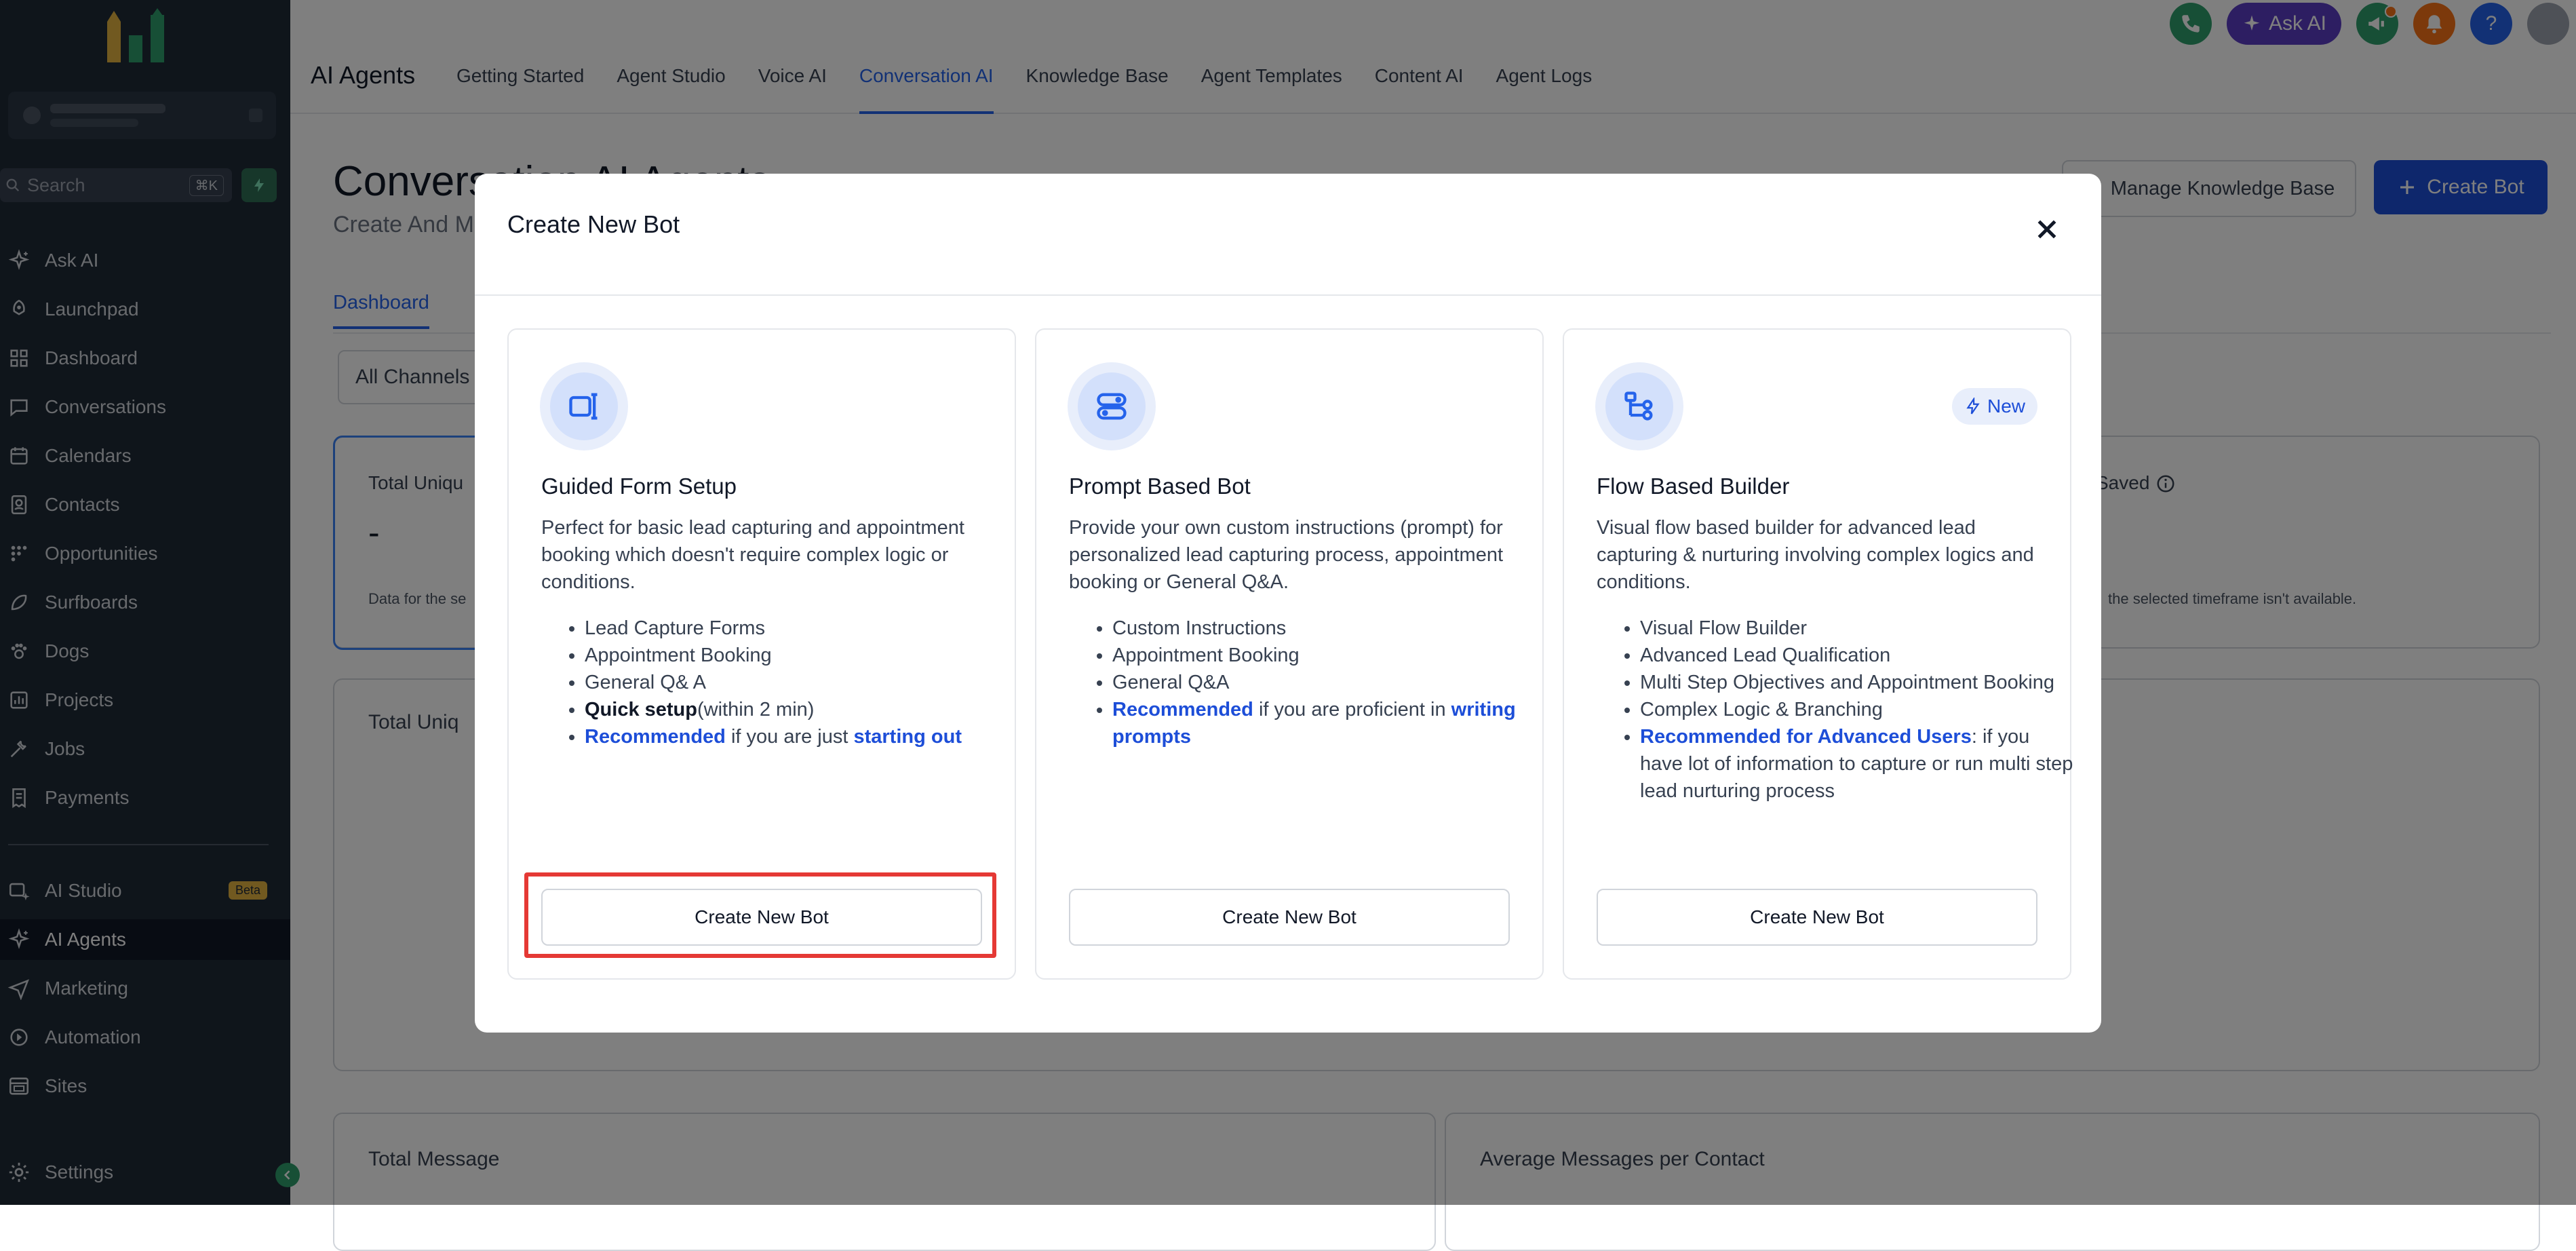 The height and width of the screenshot is (1251, 2576). What do you see at coordinates (639, 487) in the screenshot?
I see `option-title: Guided Form Setup` at bounding box center [639, 487].